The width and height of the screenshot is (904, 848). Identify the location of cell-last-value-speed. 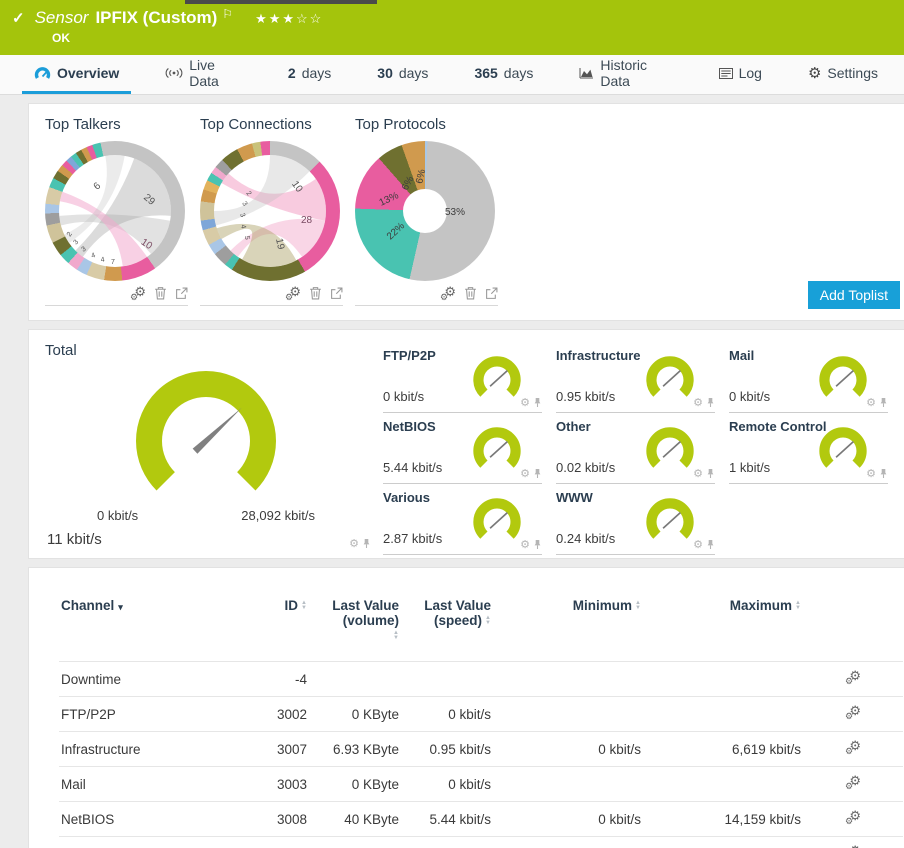
(447, 679).